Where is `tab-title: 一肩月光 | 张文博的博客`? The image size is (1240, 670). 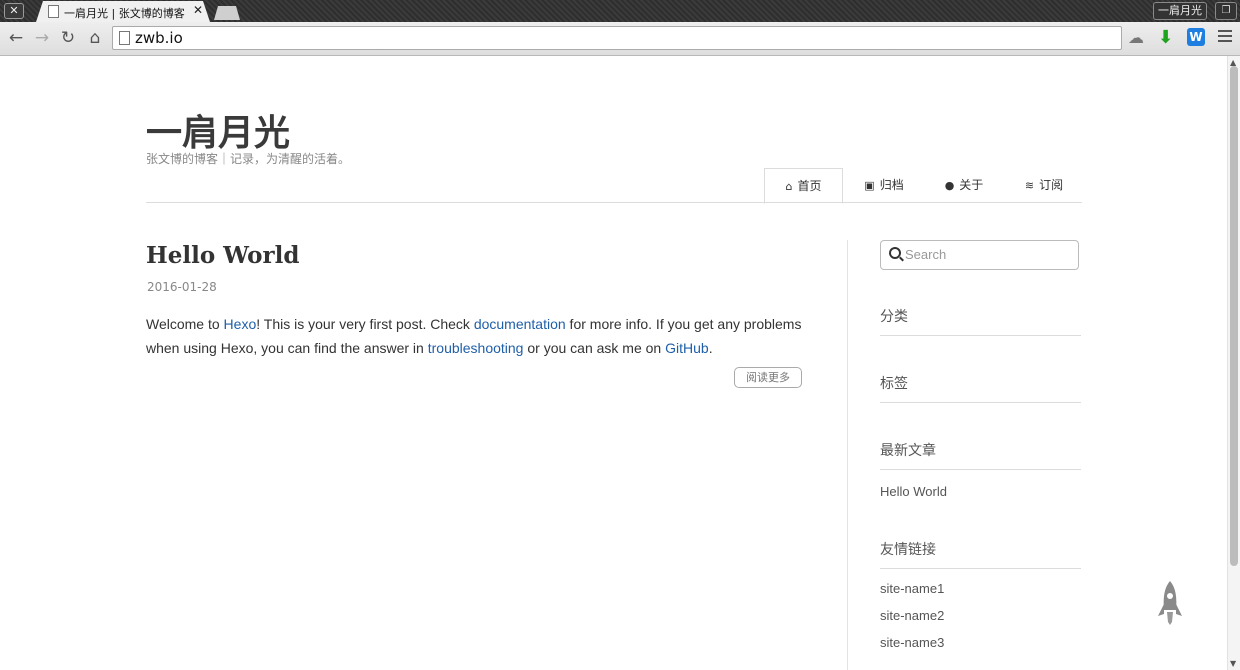 tab-title: 一肩月光 | 张文博的博客 is located at coordinates (124, 13).